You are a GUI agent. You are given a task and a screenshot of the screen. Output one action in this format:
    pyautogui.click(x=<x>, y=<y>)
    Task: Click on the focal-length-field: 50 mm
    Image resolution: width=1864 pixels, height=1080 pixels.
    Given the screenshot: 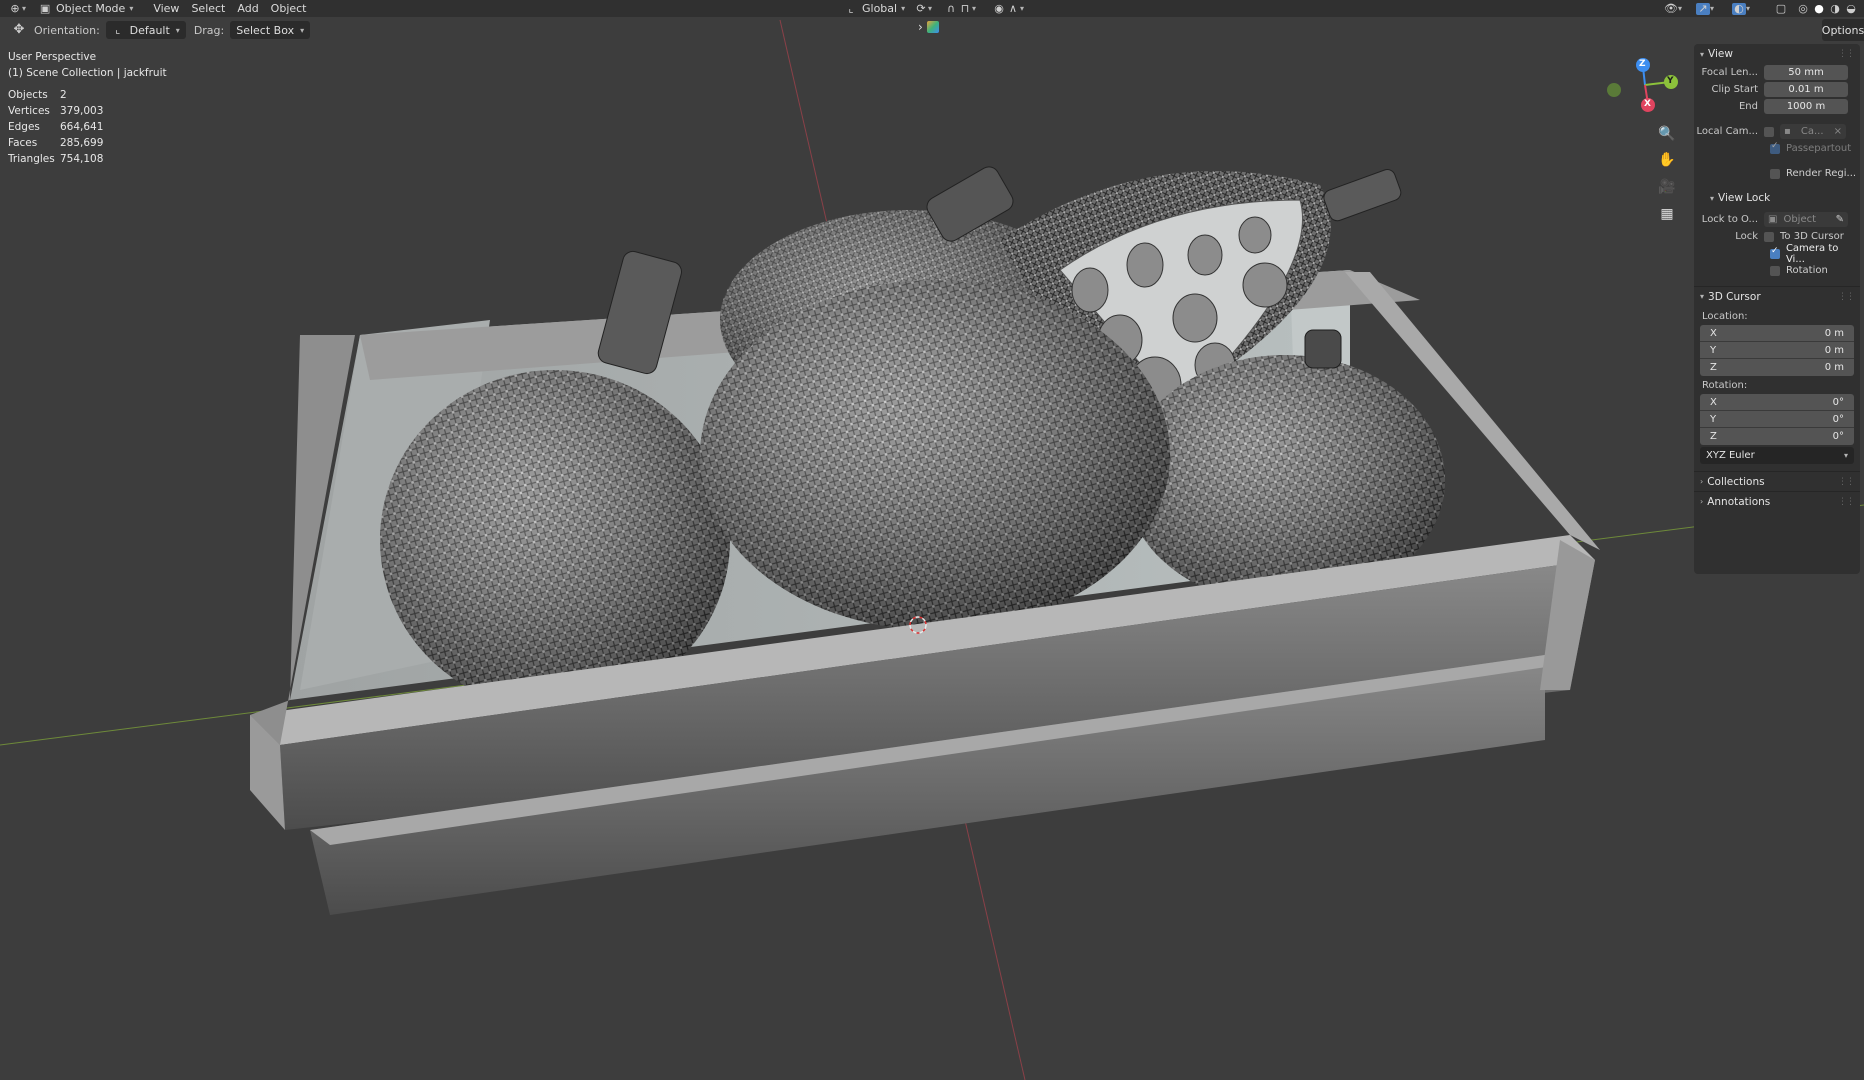 What is the action you would take?
    pyautogui.click(x=1806, y=72)
    